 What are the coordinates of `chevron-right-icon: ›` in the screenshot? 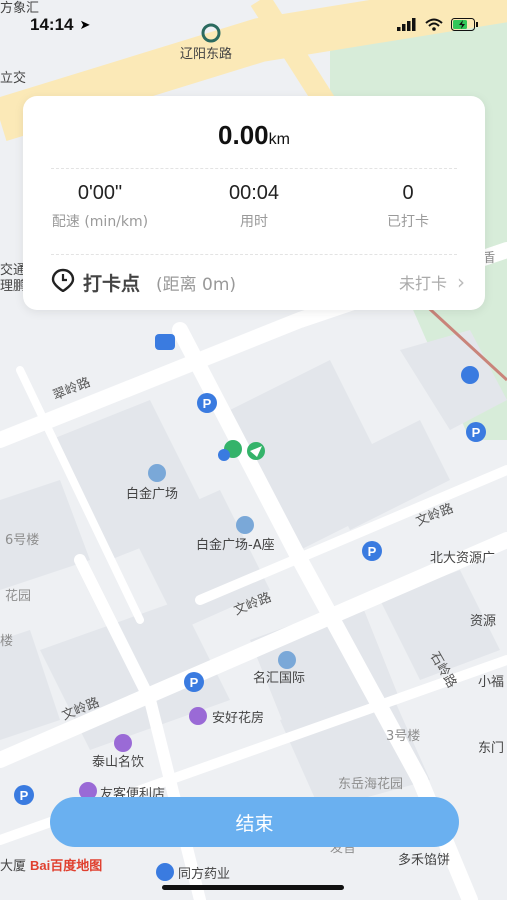 It's located at (461, 282).